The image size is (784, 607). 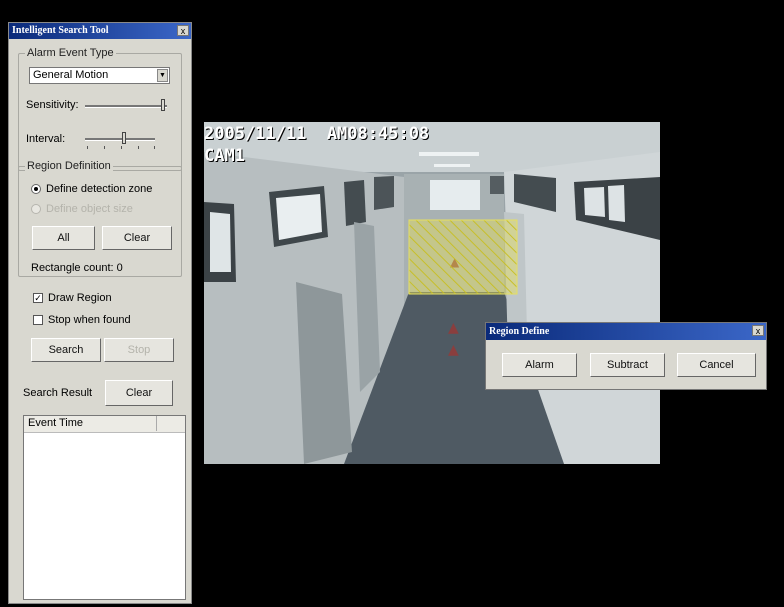 I want to click on region-definition-label: Region Definition, so click(x=69, y=166).